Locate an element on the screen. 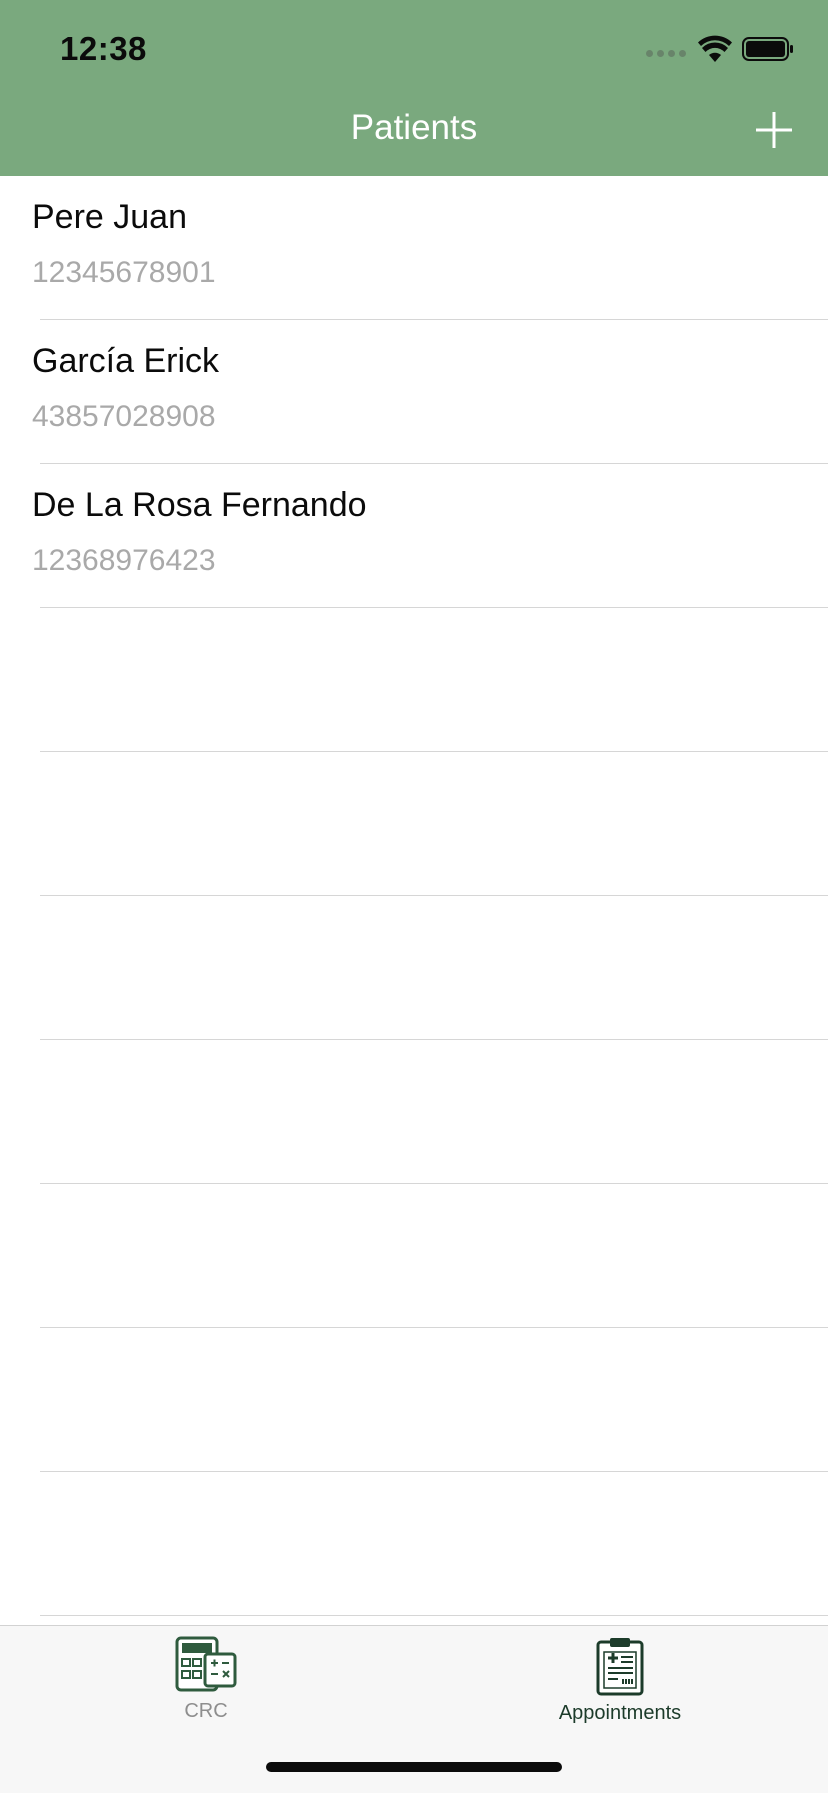 The height and width of the screenshot is (1793, 828). signal-icon is located at coordinates (666, 53).